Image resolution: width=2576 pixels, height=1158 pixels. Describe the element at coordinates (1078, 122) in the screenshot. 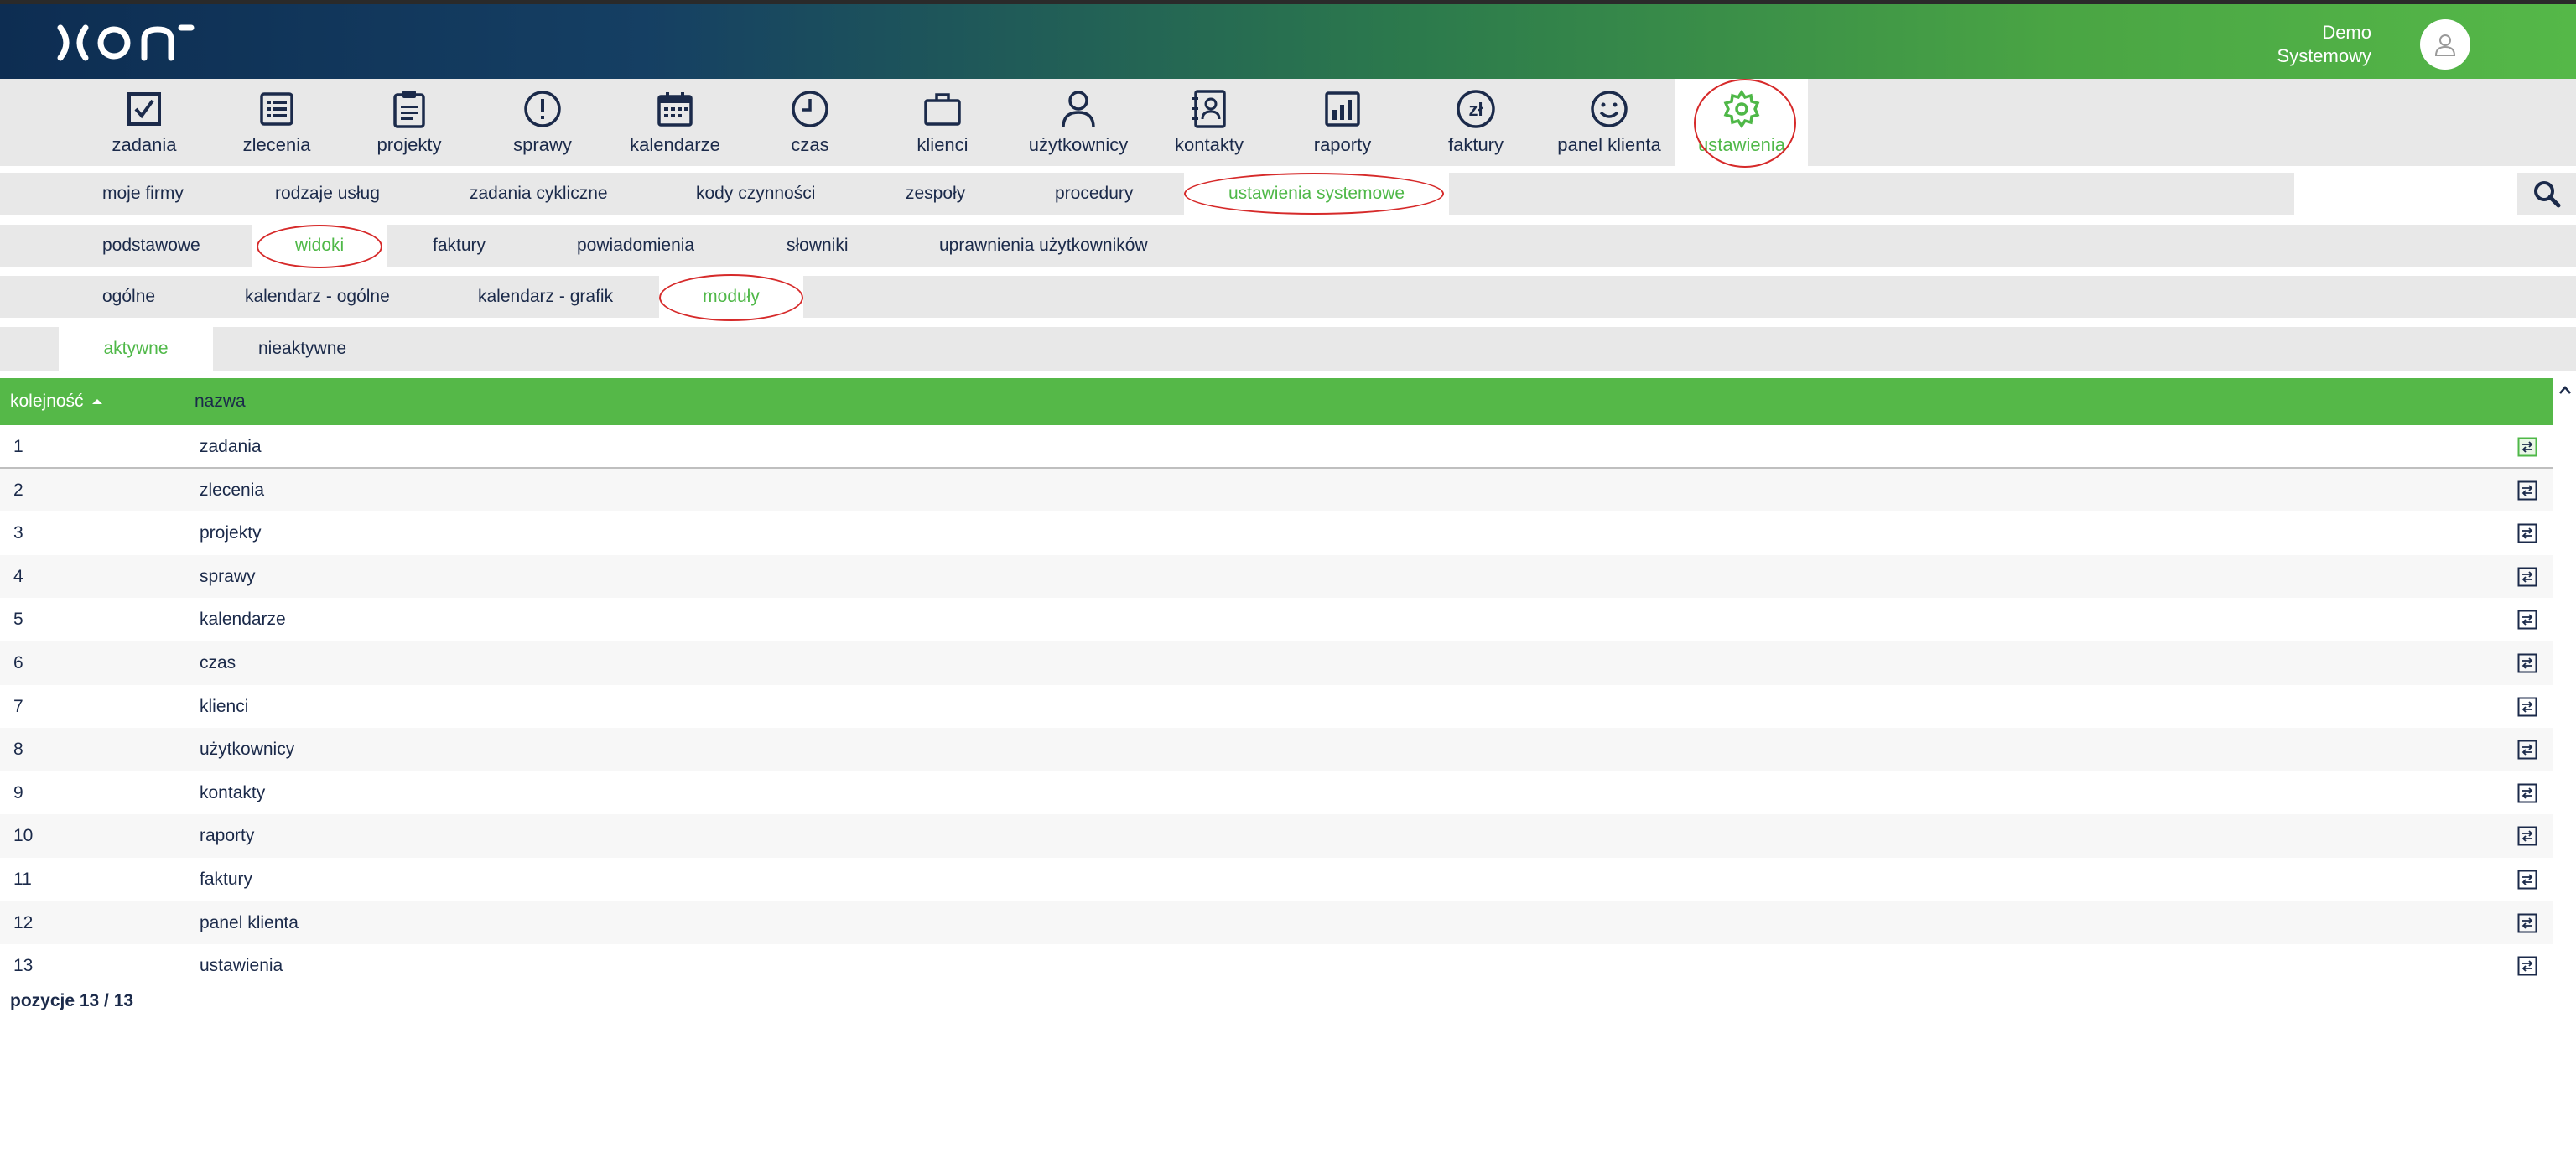

I see `nav-item-uzytkownicy: użytkownicy` at that location.